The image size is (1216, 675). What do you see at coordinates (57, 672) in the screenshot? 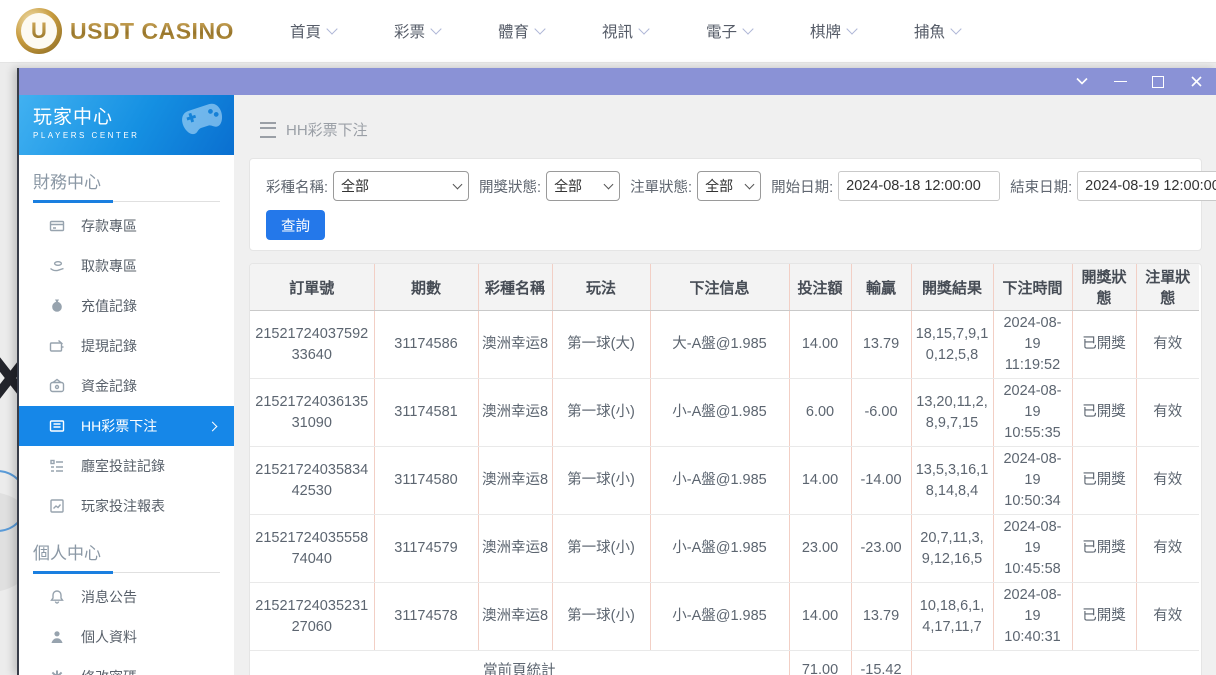
I see `gear-icon` at bounding box center [57, 672].